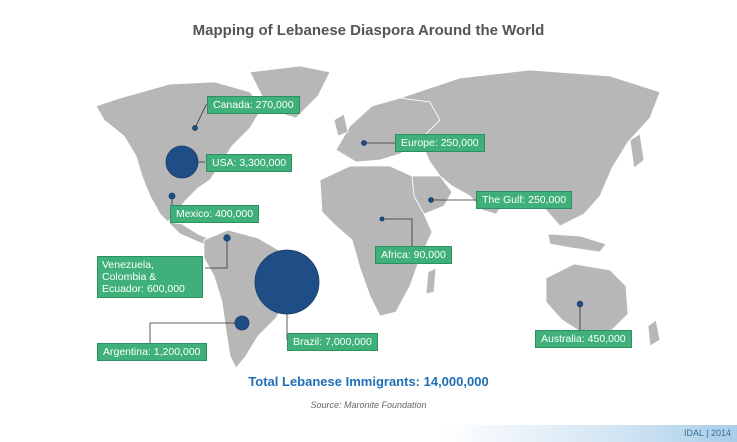 This screenshot has height=442, width=737. Describe the element at coordinates (152, 352) in the screenshot. I see `label-argentina: Argentina: 1,200,000` at that location.